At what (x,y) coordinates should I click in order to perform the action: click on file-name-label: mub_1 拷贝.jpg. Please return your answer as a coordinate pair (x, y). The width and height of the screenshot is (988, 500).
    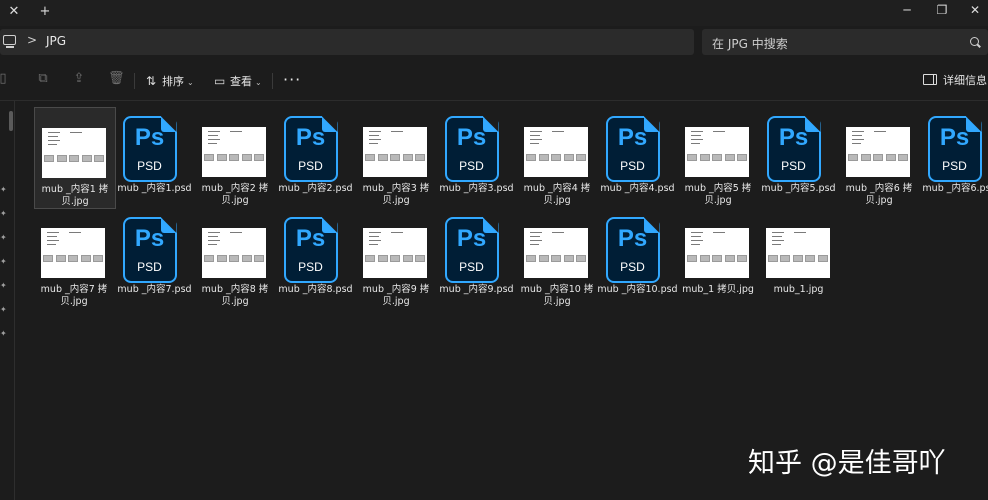
    Looking at the image, I should click on (718, 289).